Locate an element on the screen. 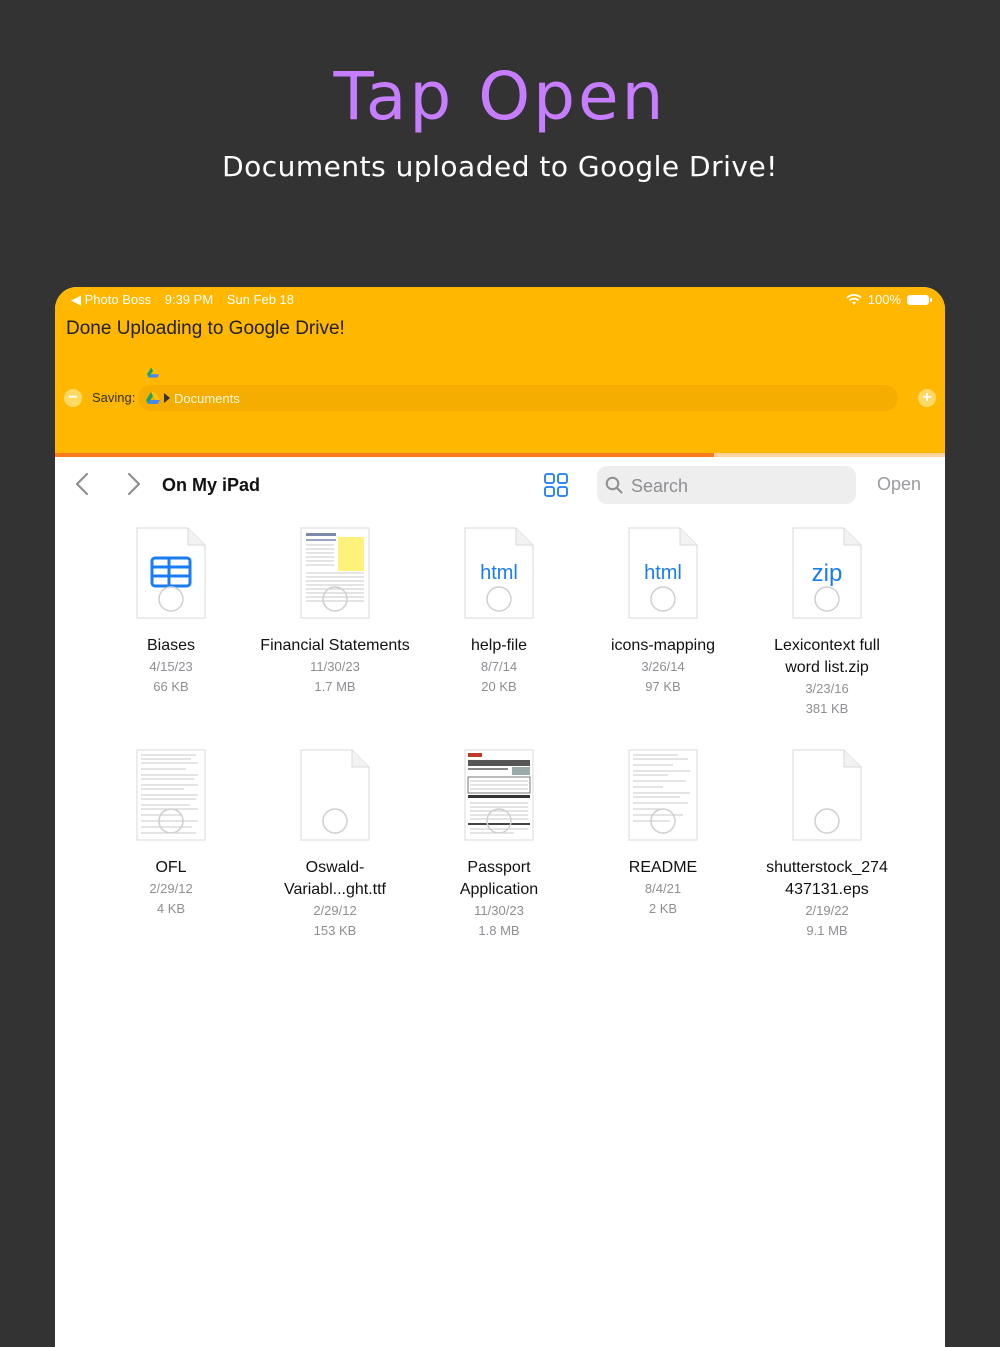 The width and height of the screenshot is (1000, 1347). remove-destination-button: − is located at coordinates (73, 398).